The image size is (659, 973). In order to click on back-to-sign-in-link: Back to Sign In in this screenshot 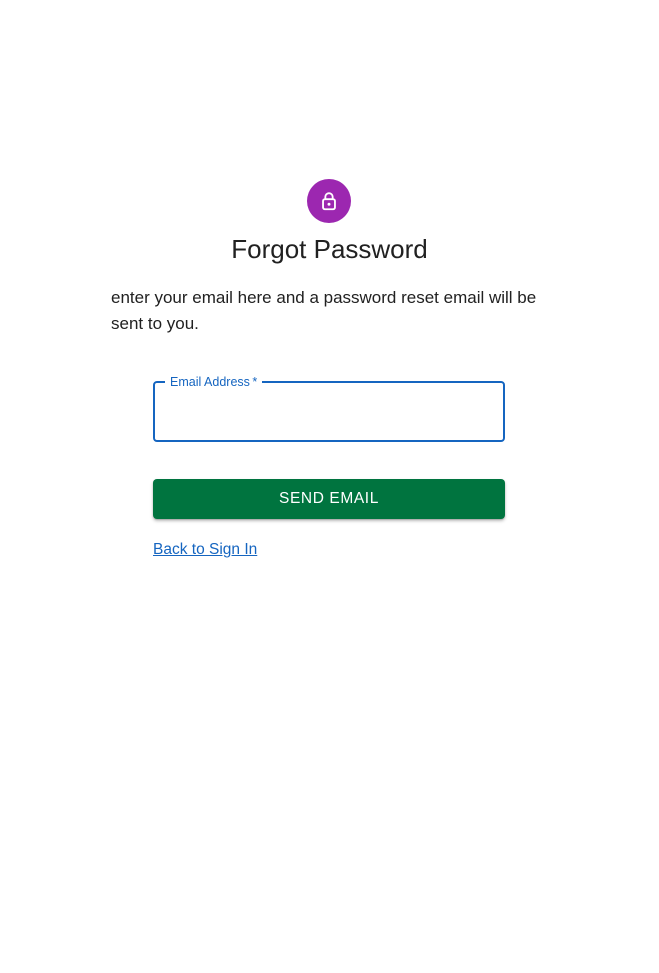, I will do `click(205, 550)`.